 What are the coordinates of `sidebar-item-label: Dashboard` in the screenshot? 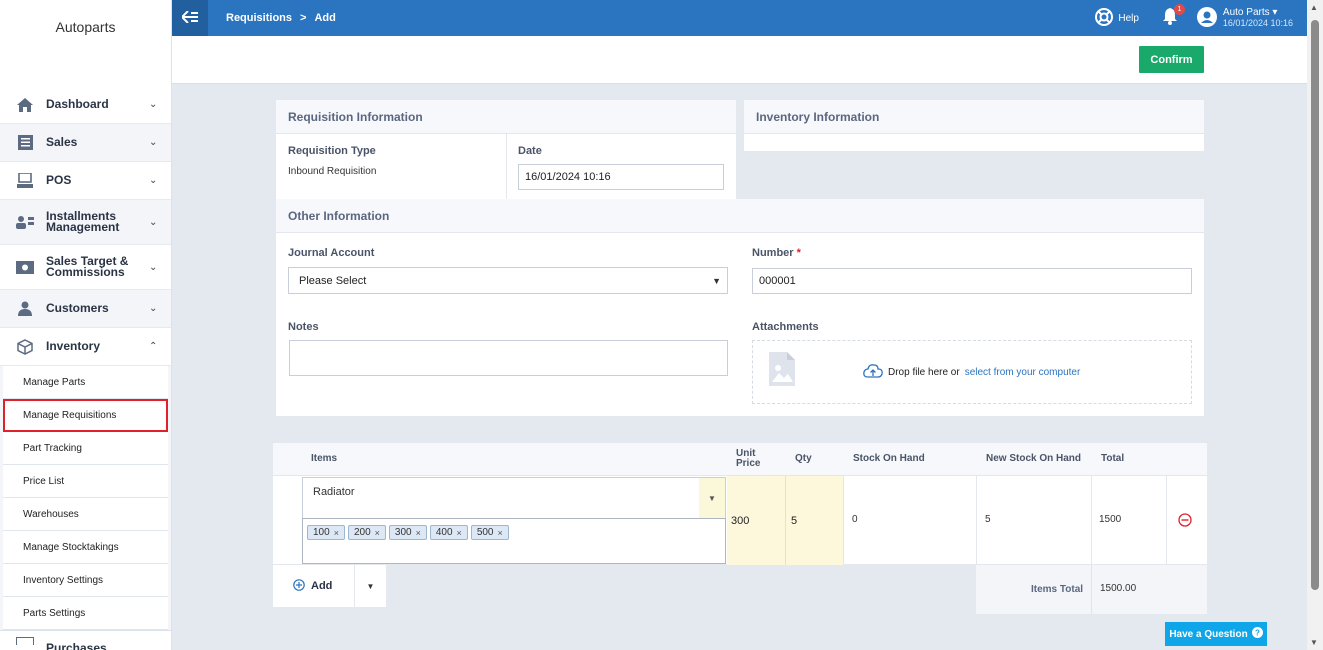 It's located at (77, 104).